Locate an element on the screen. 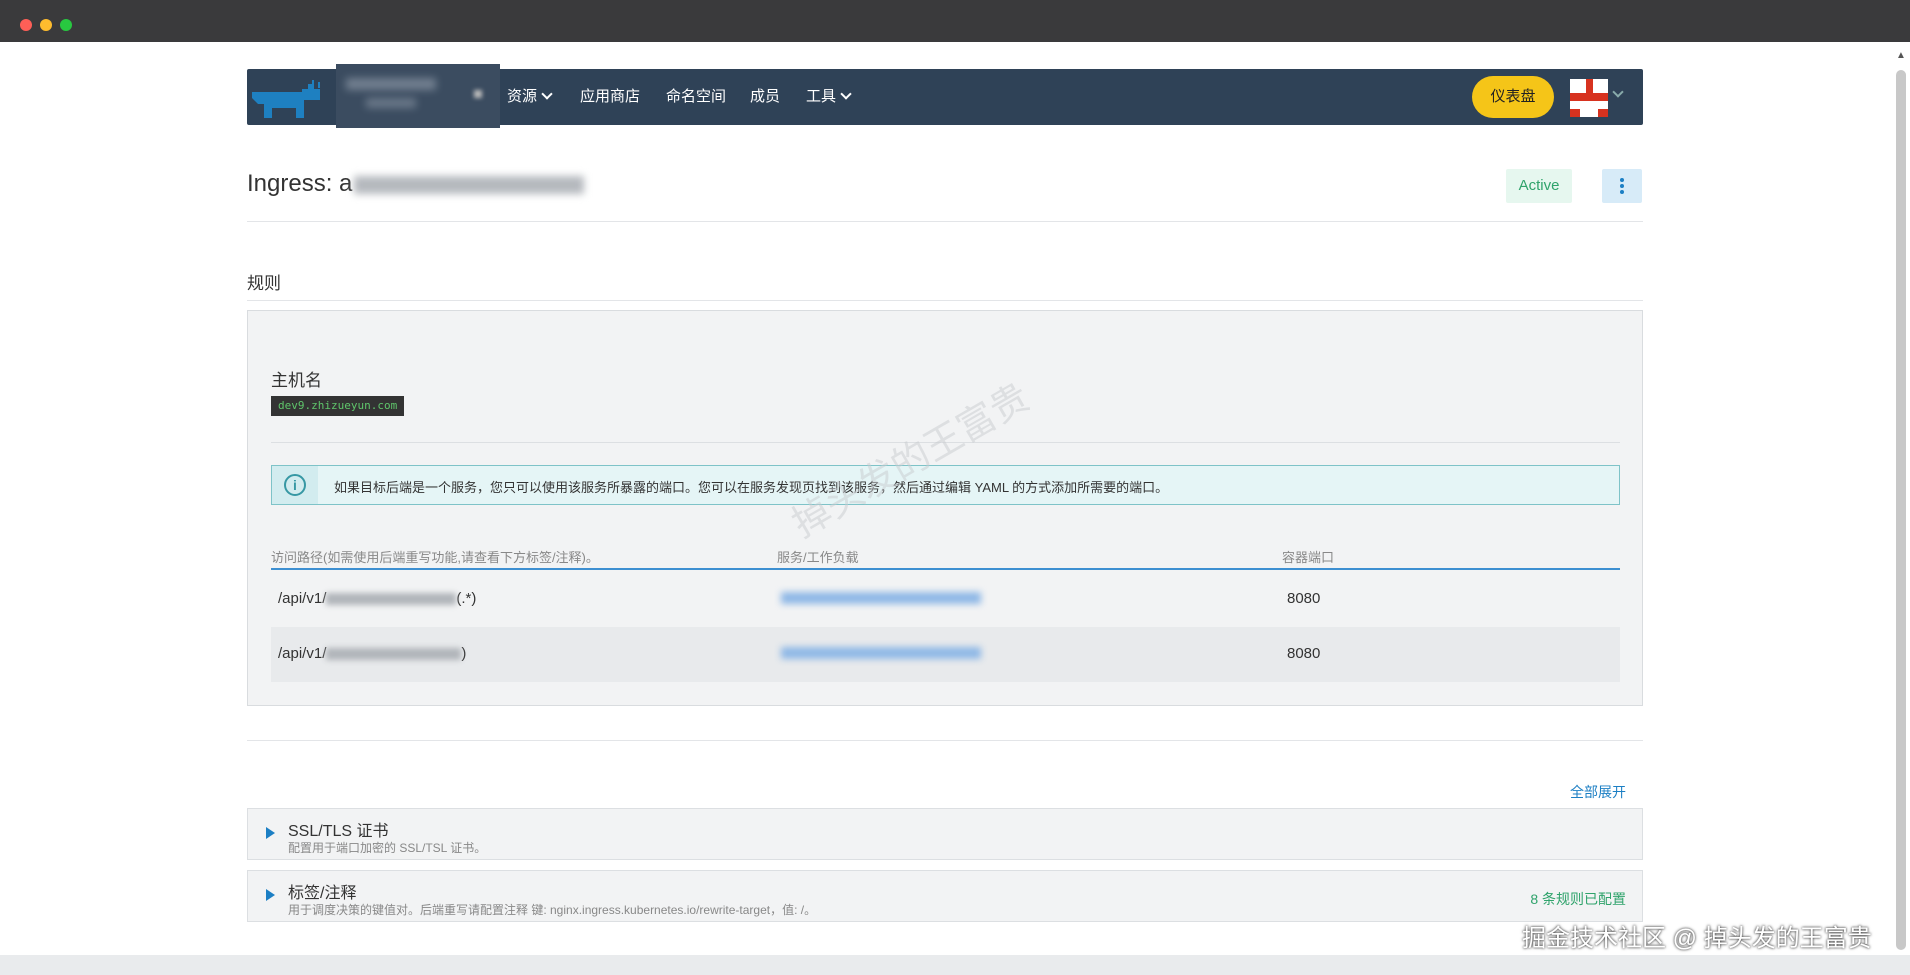 The image size is (1910, 975). hostname-label: 主机名 is located at coordinates (296, 380).